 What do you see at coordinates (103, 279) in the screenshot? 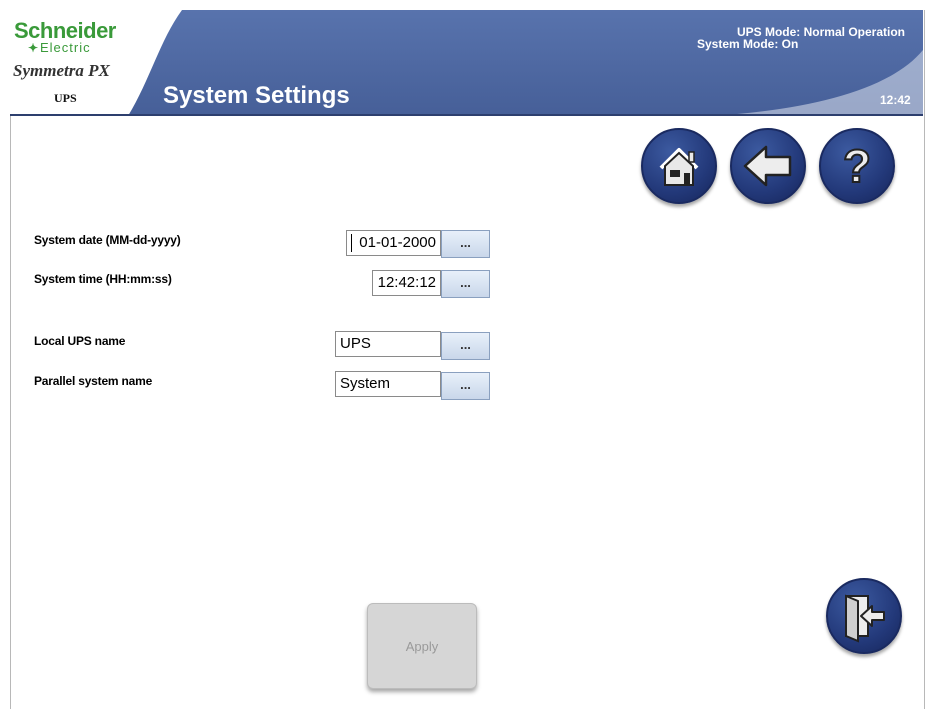
I see `system-time-label: System time (HH:mm:ss)` at bounding box center [103, 279].